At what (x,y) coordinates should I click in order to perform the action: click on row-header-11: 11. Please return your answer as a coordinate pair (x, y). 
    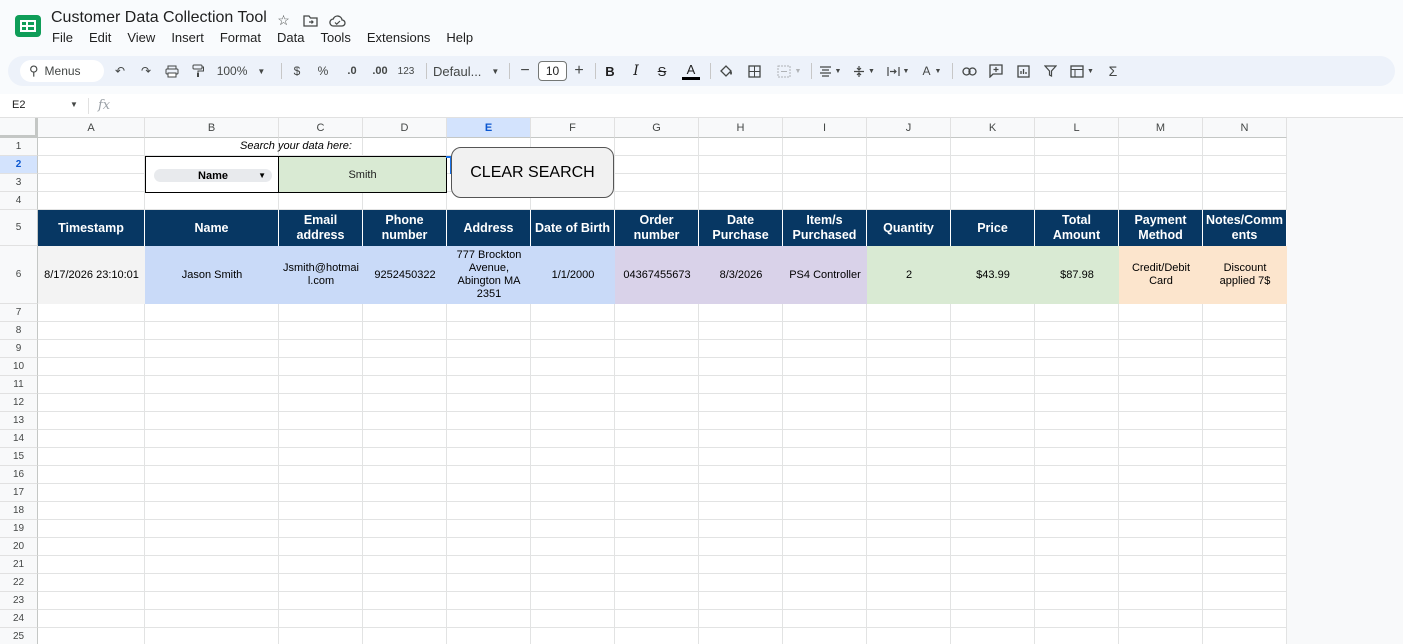
    Looking at the image, I should click on (19, 385).